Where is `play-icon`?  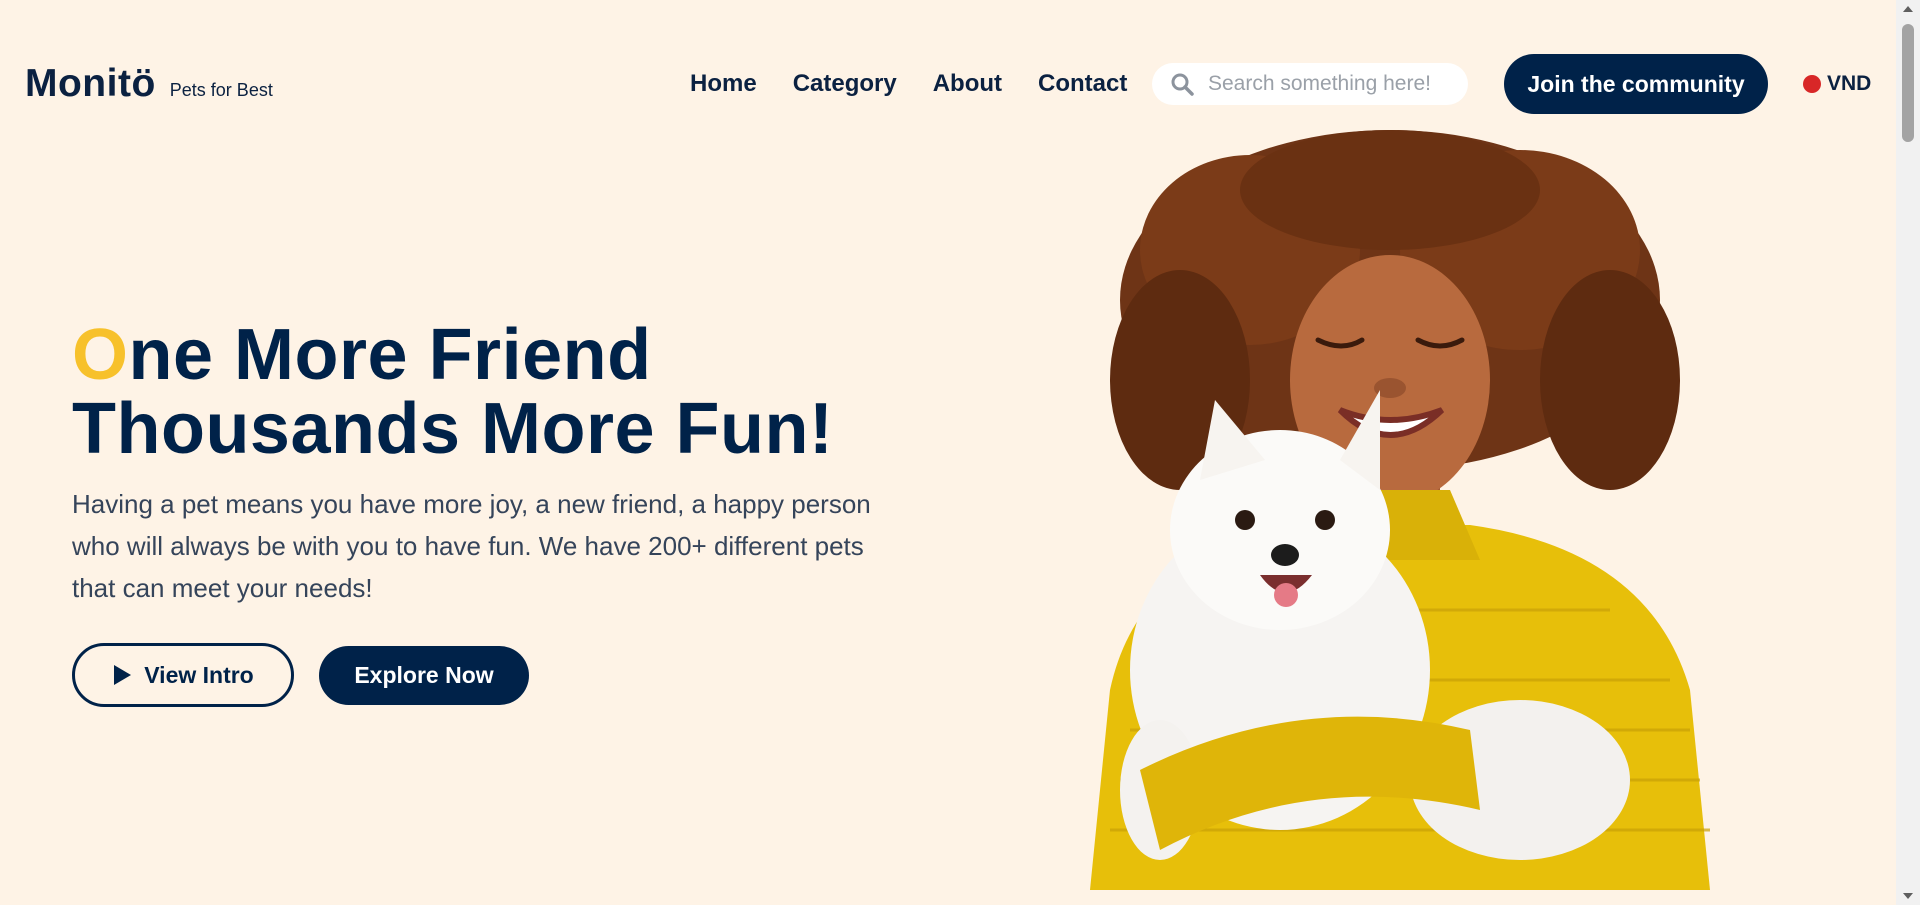
play-icon is located at coordinates (123, 675).